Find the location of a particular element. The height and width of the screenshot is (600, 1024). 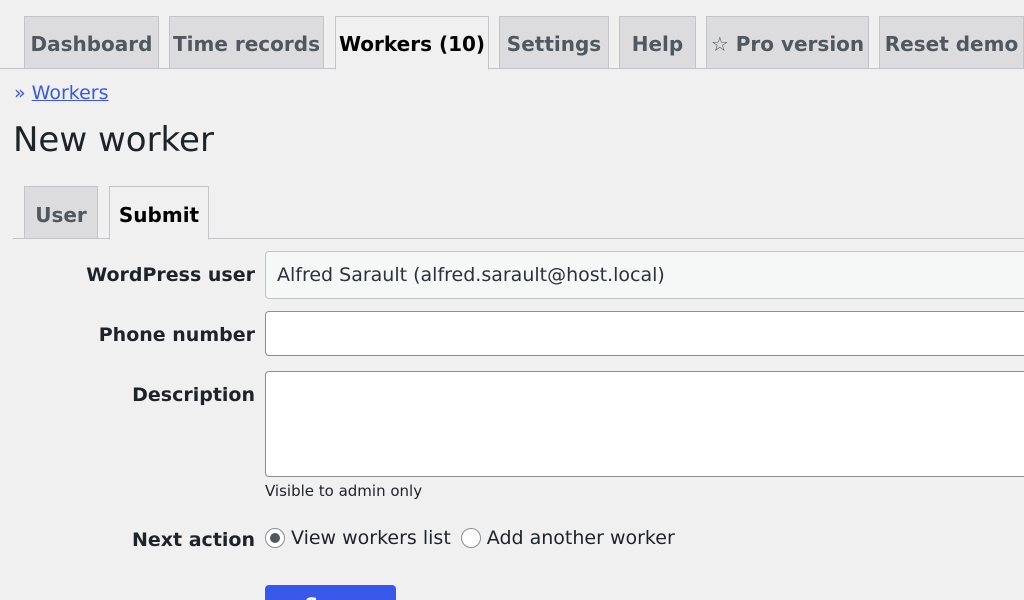

next-action-radio-group: View workers list Add another worker is located at coordinates (470, 538).